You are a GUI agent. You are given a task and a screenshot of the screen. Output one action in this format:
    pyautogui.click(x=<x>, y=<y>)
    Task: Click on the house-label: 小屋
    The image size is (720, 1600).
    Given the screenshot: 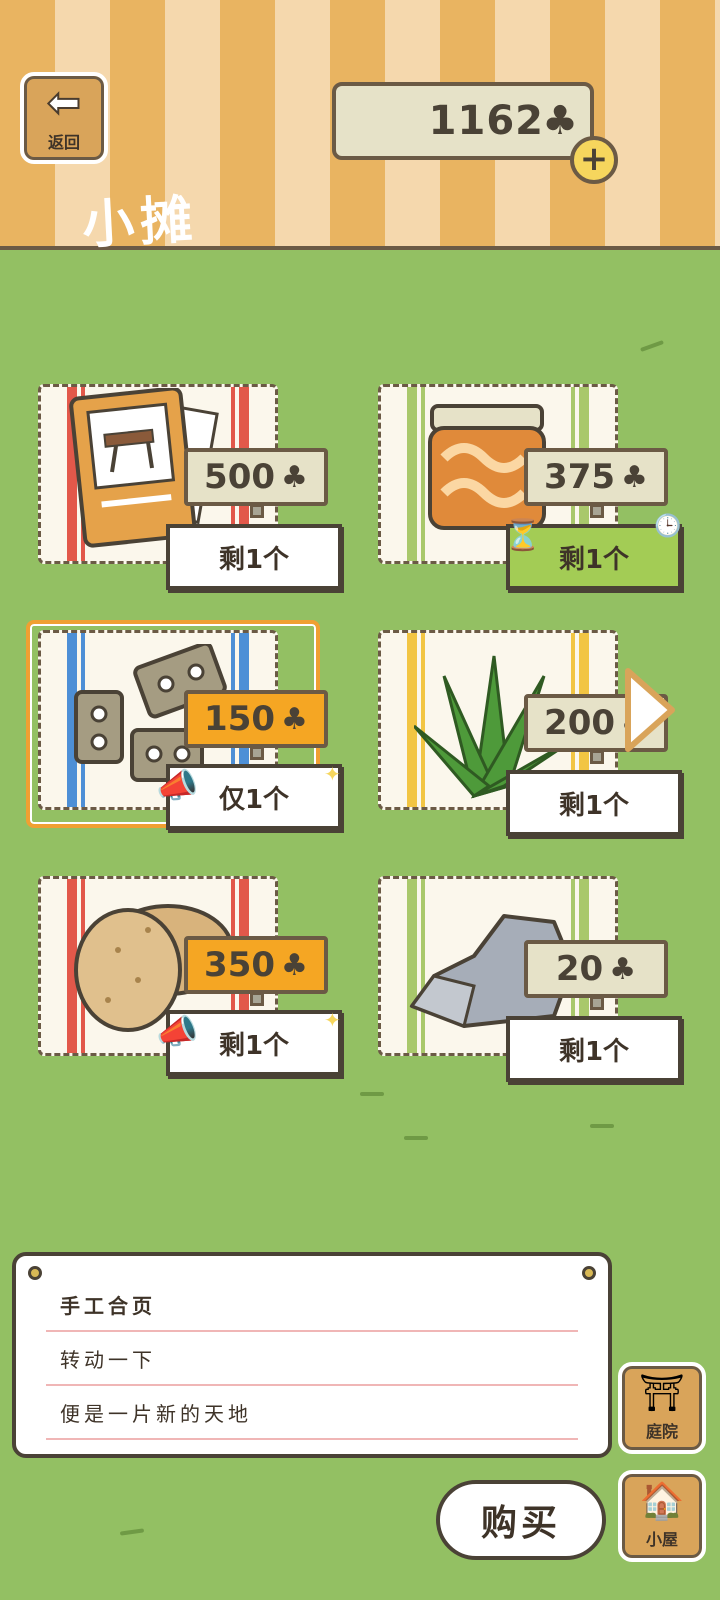 What is the action you would take?
    pyautogui.click(x=661, y=1539)
    